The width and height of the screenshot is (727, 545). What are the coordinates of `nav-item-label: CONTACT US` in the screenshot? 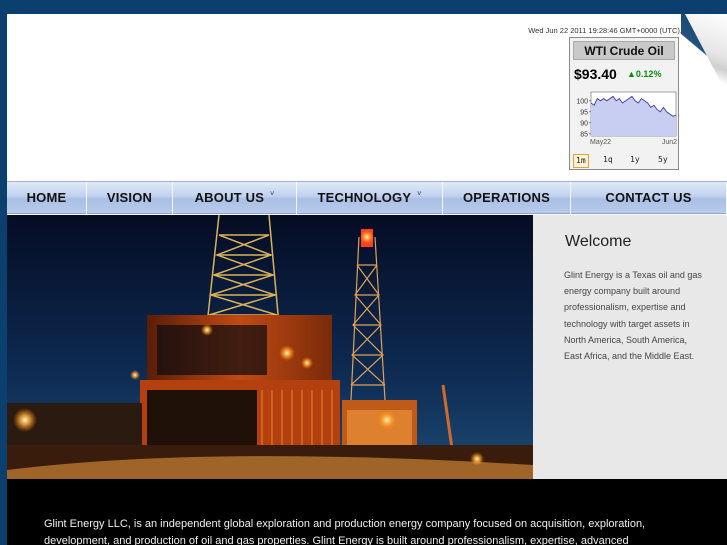 It's located at (648, 197).